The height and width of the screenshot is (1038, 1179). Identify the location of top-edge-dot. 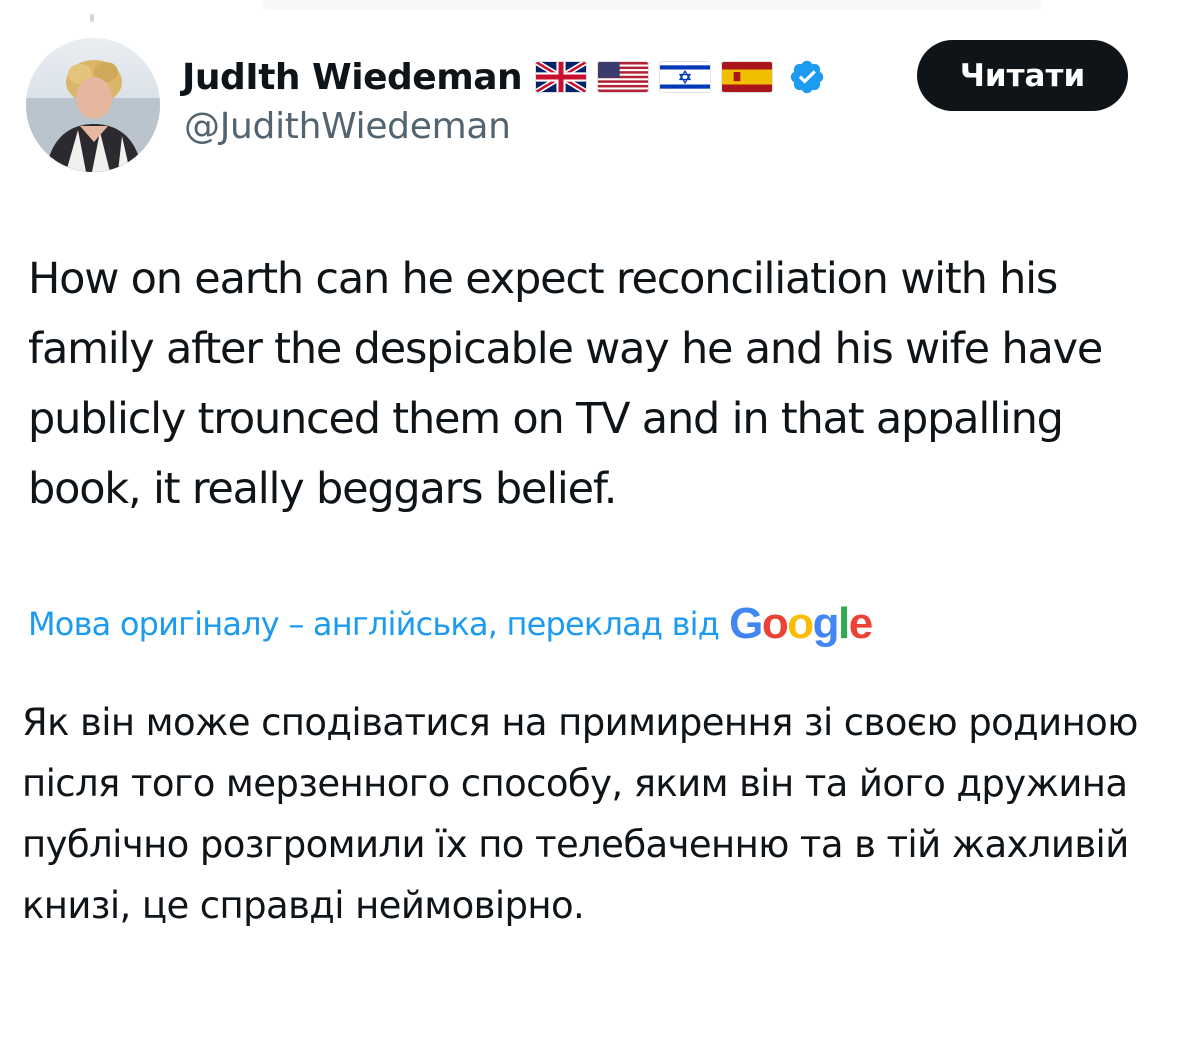
(92, 18).